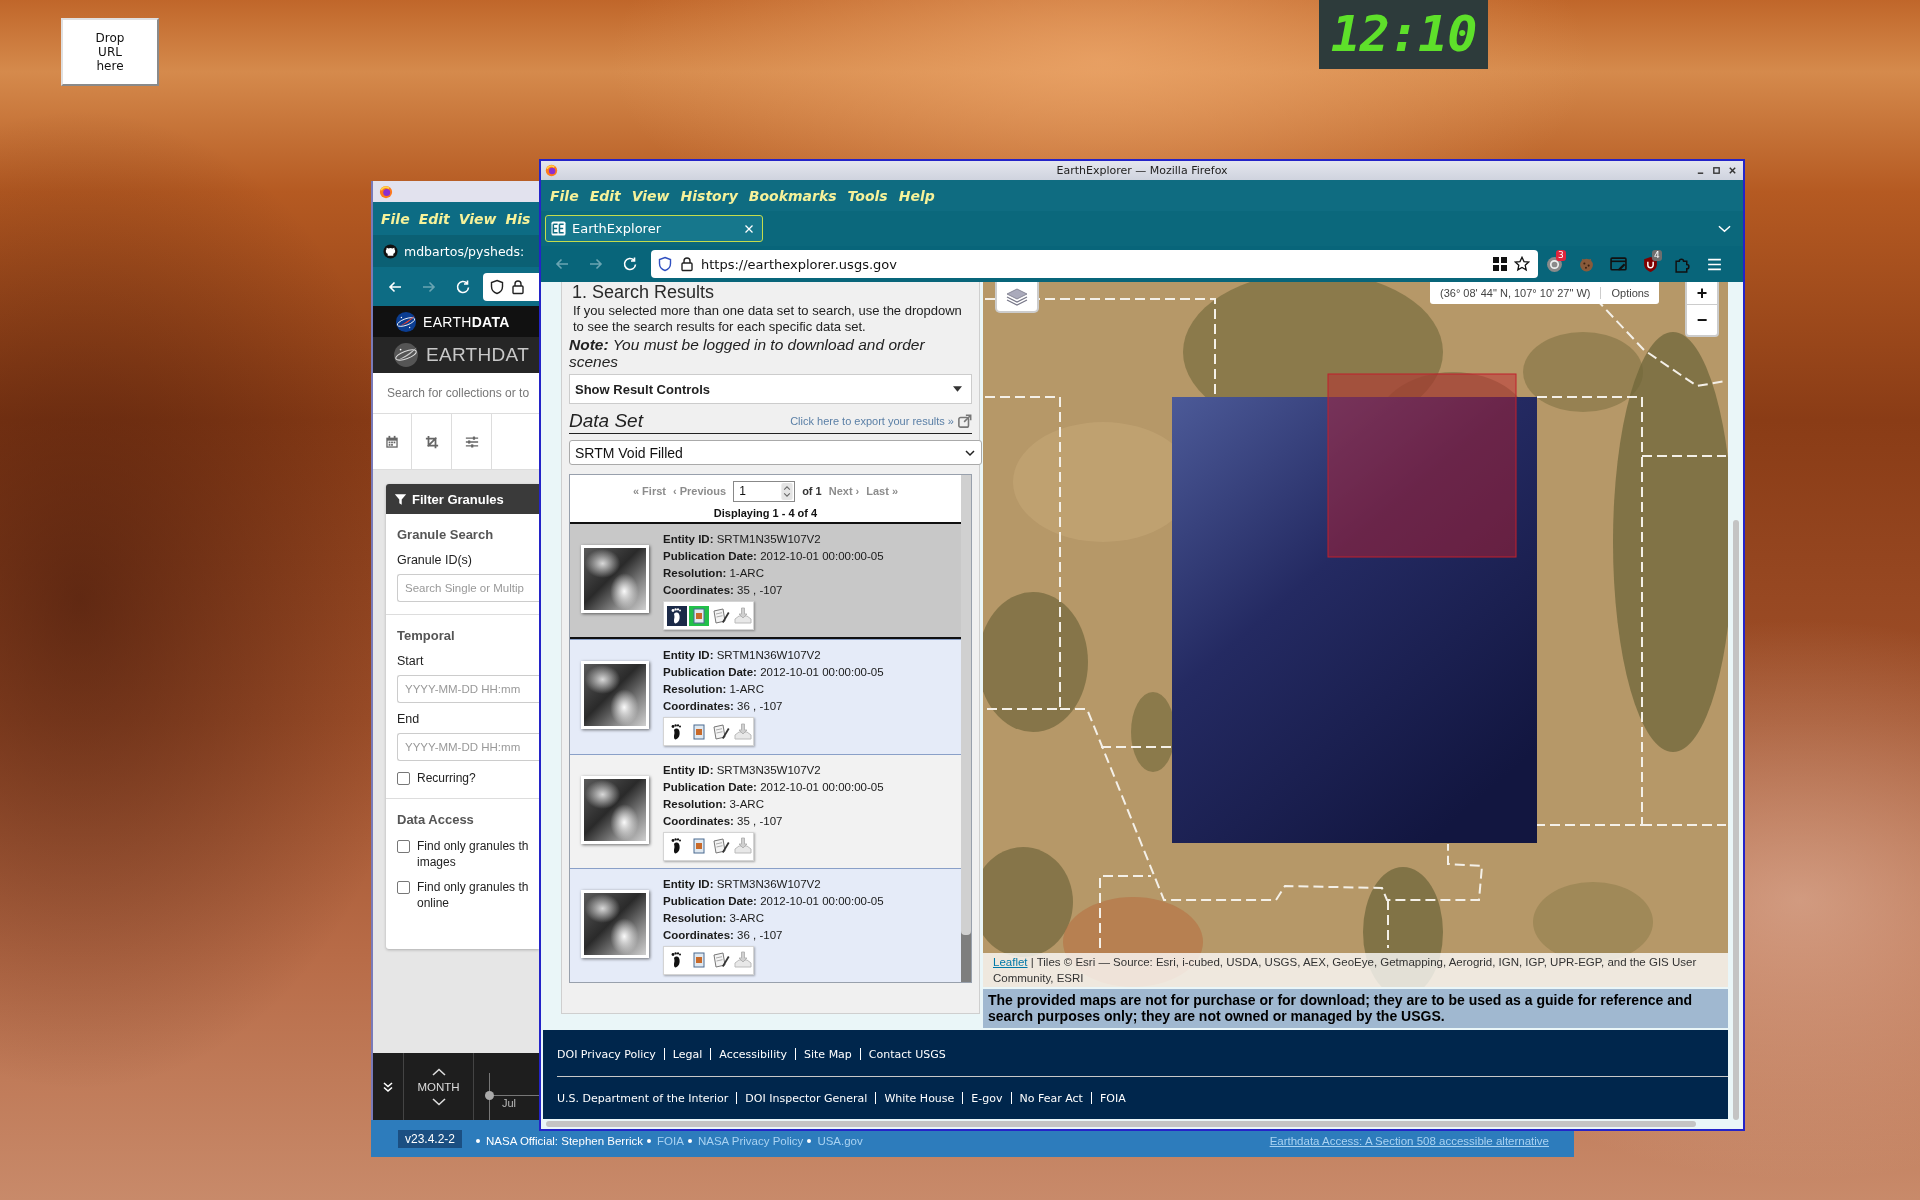 This screenshot has height=1200, width=1920. I want to click on first-page-link: « First, so click(649, 491).